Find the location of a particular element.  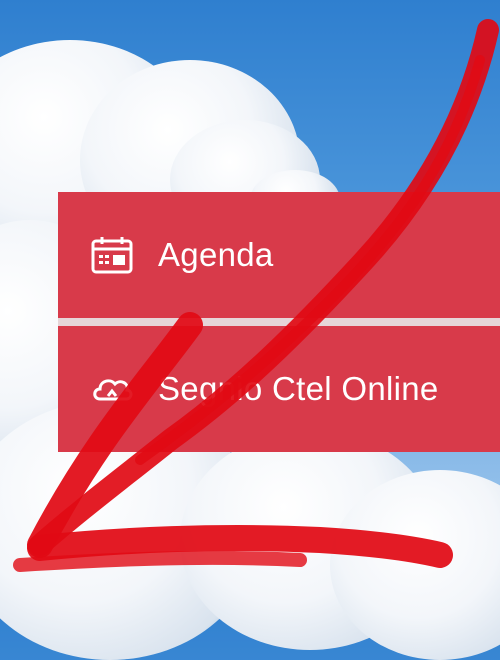

calendar-icon is located at coordinates (112, 255).